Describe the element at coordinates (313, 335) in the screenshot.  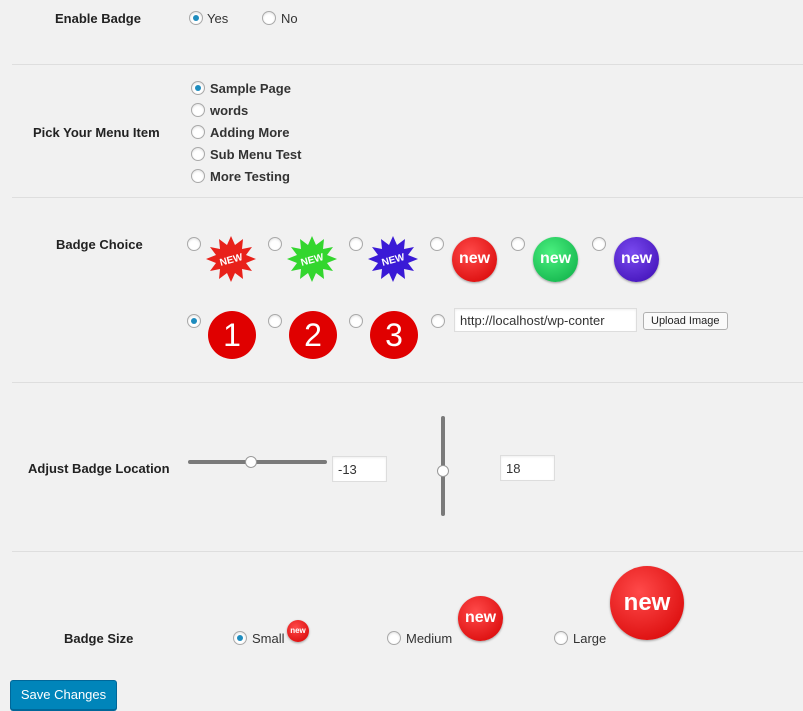
I see `number-badge-2: 2` at that location.